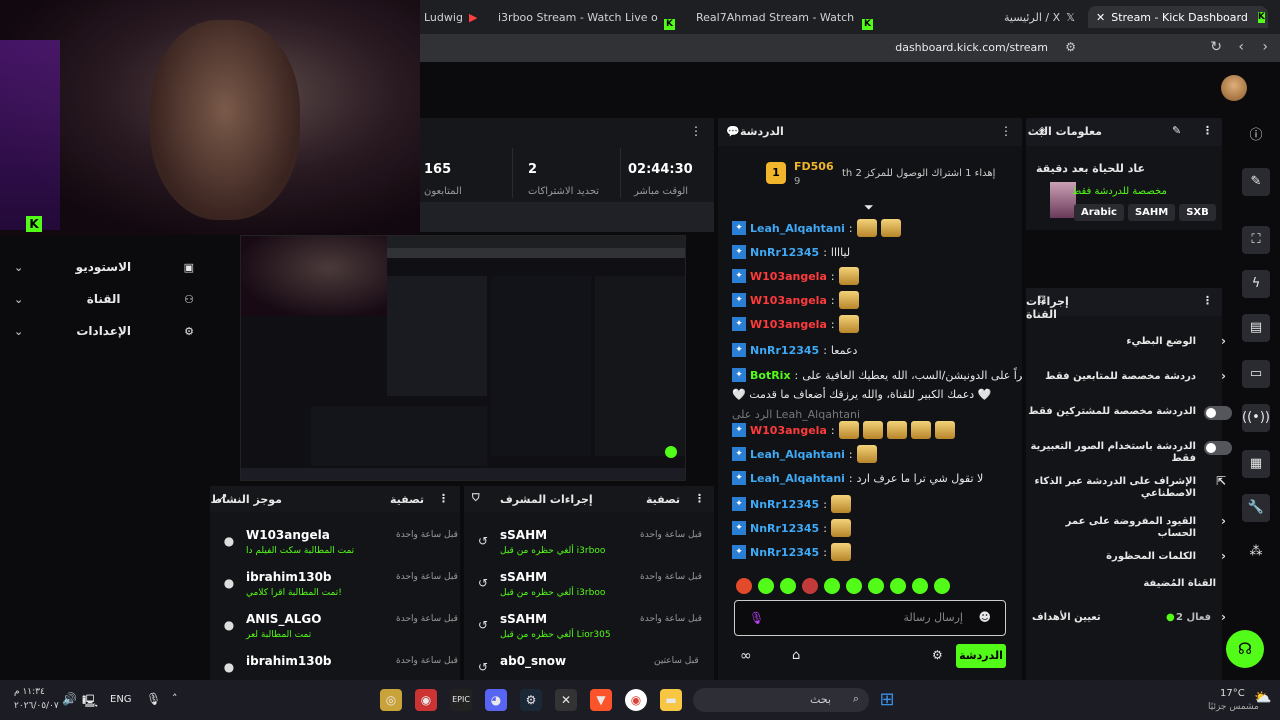 The image size is (1280, 720). I want to click on app-icon: ◎, so click(391, 700).